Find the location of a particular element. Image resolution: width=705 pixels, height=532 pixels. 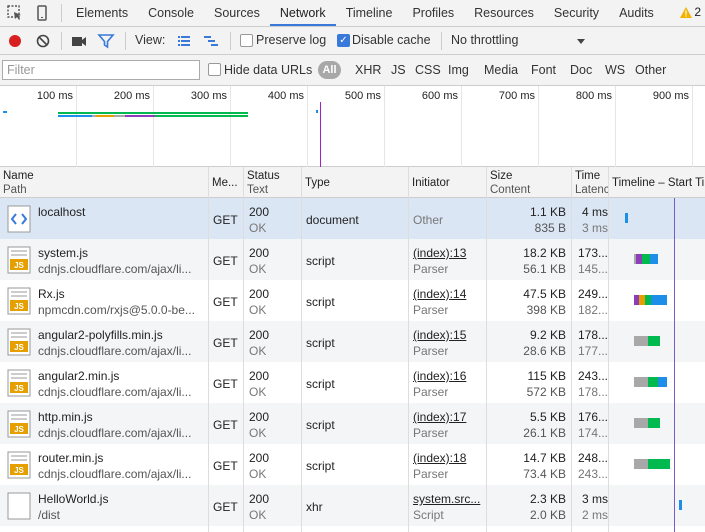

tab-audits: Audits is located at coordinates (636, 13).